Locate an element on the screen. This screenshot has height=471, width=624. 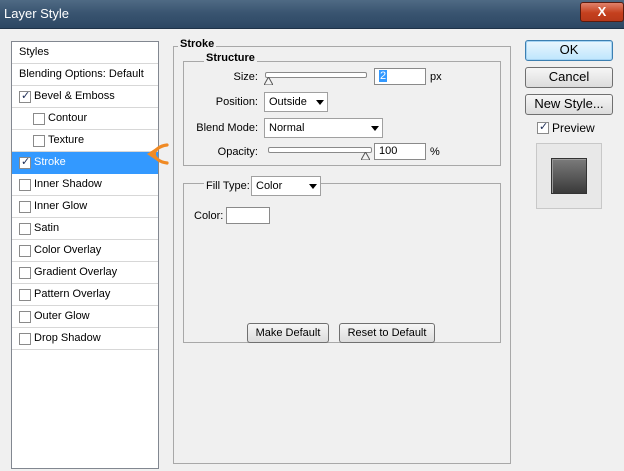
cancel-label: Cancel is located at coordinates (569, 76).